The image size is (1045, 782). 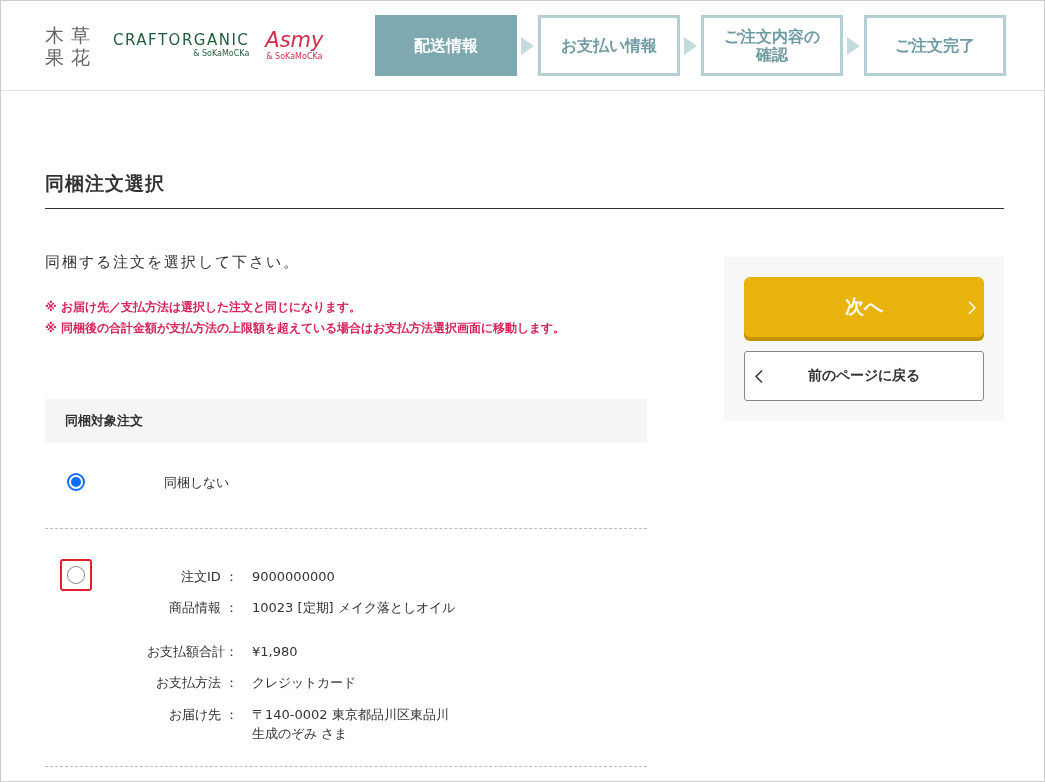 I want to click on notice-text: ※ 同梱後の合計金額が支払方法の上限額を超えている場合はお支払方法選択画面に移動します。, so click(x=305, y=328).